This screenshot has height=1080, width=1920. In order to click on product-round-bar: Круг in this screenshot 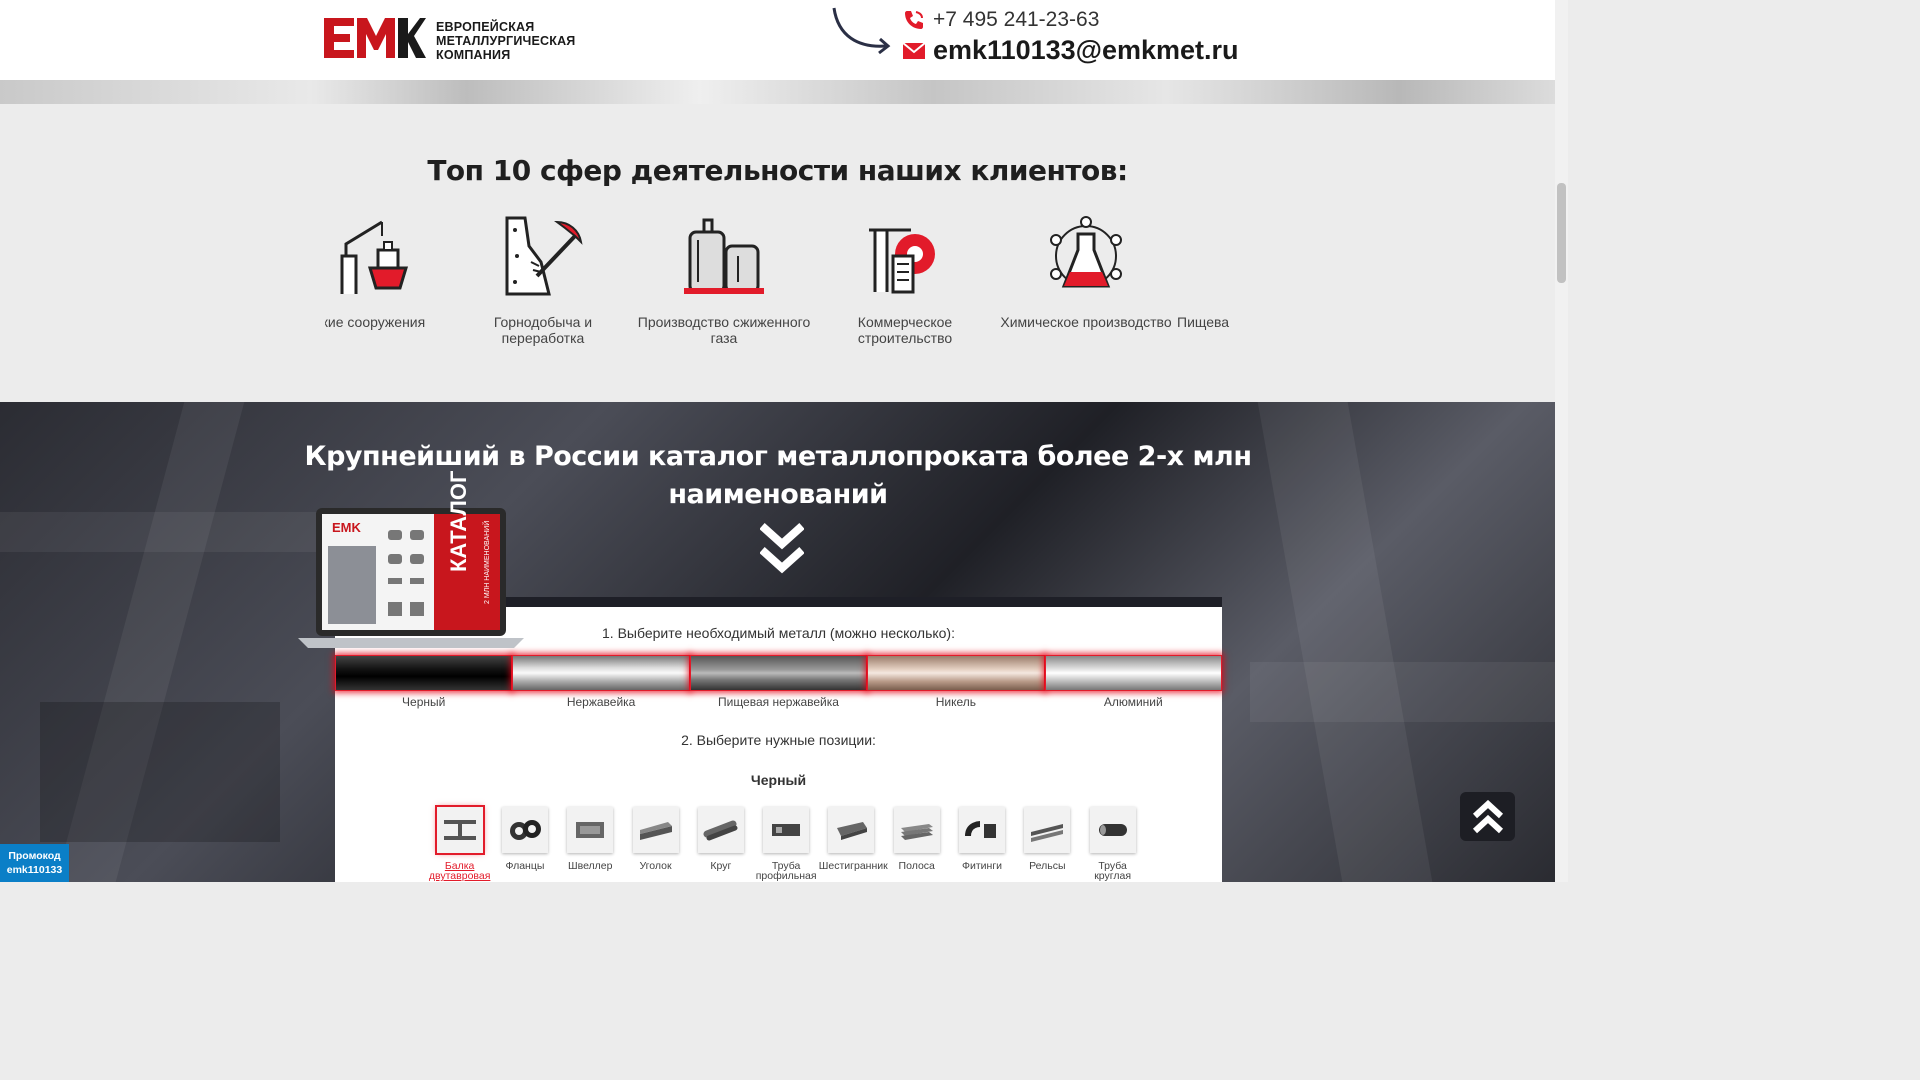, I will do `click(720, 844)`.